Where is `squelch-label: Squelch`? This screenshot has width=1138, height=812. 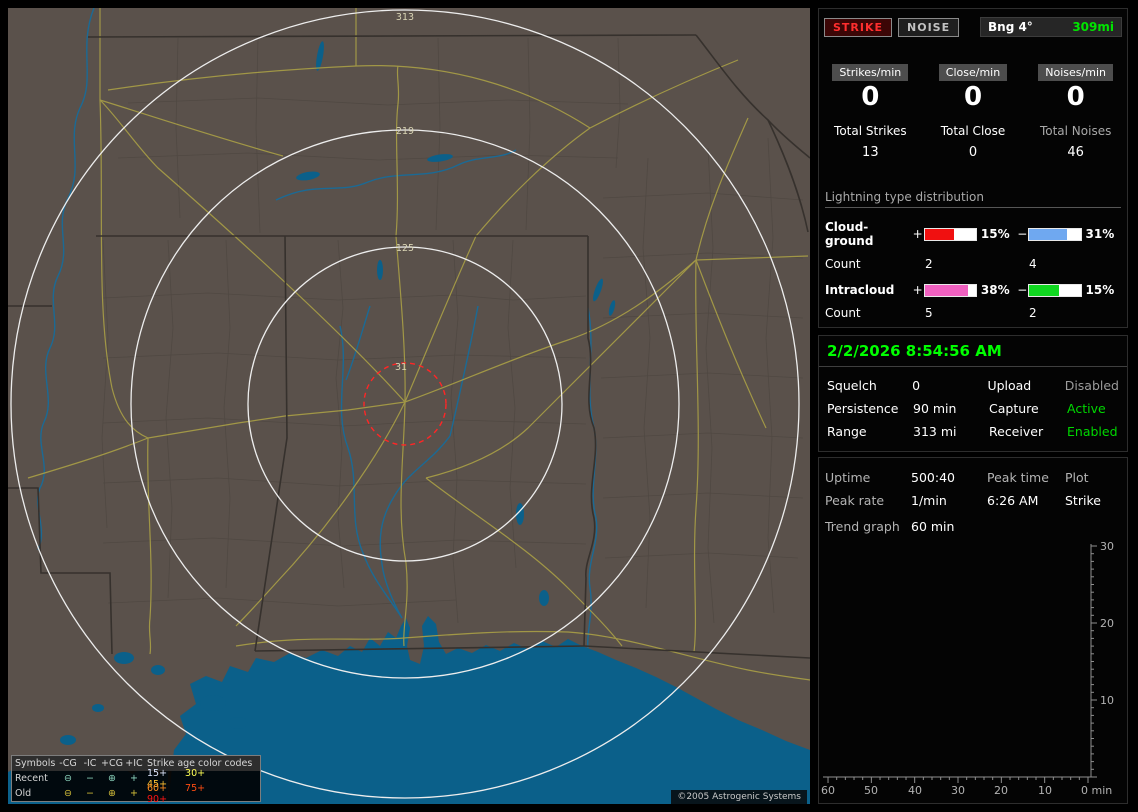 squelch-label: Squelch is located at coordinates (852, 385).